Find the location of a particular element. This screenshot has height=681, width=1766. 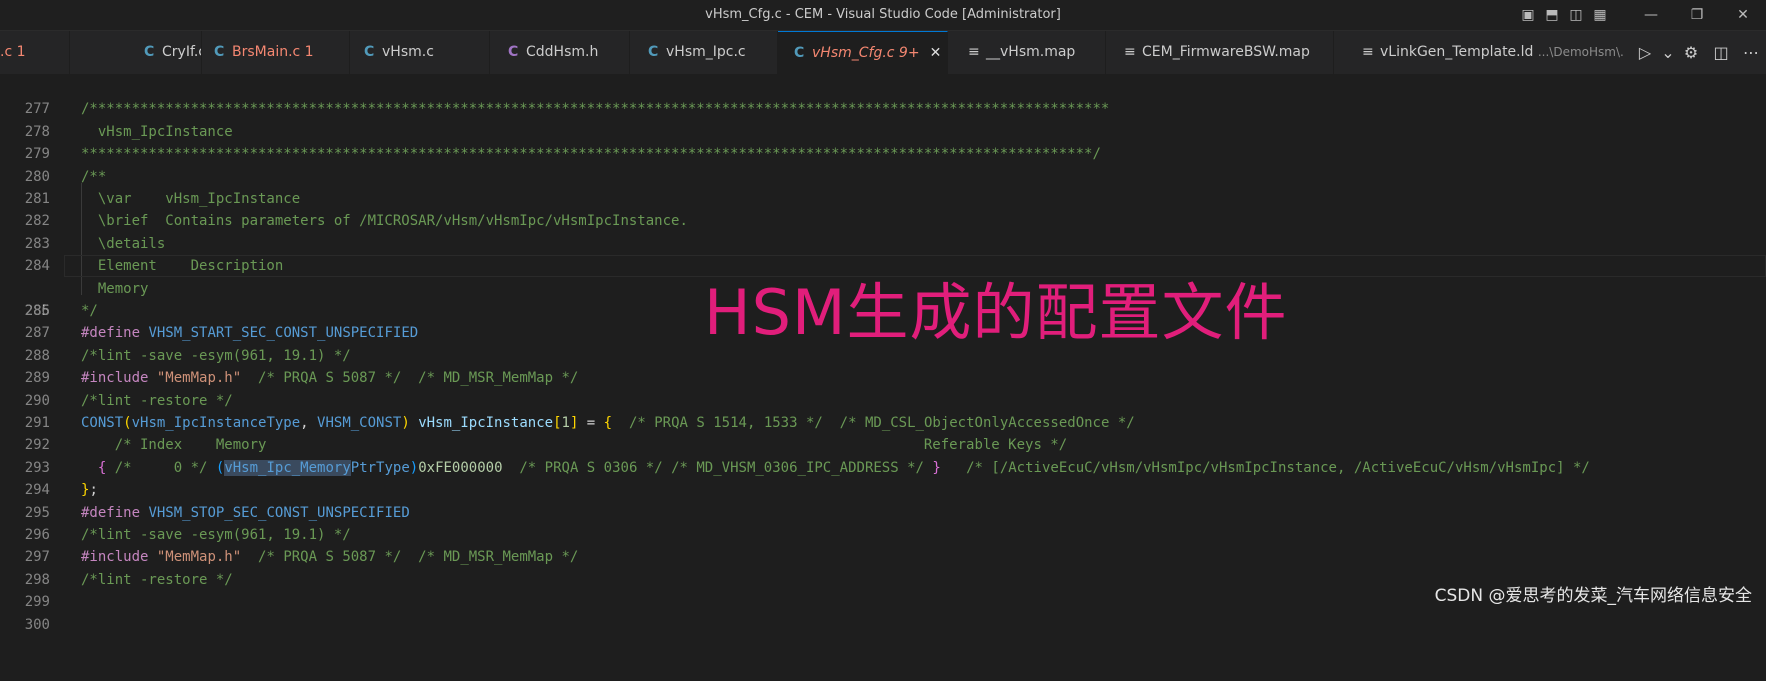

line-text: \details is located at coordinates (123, 243).